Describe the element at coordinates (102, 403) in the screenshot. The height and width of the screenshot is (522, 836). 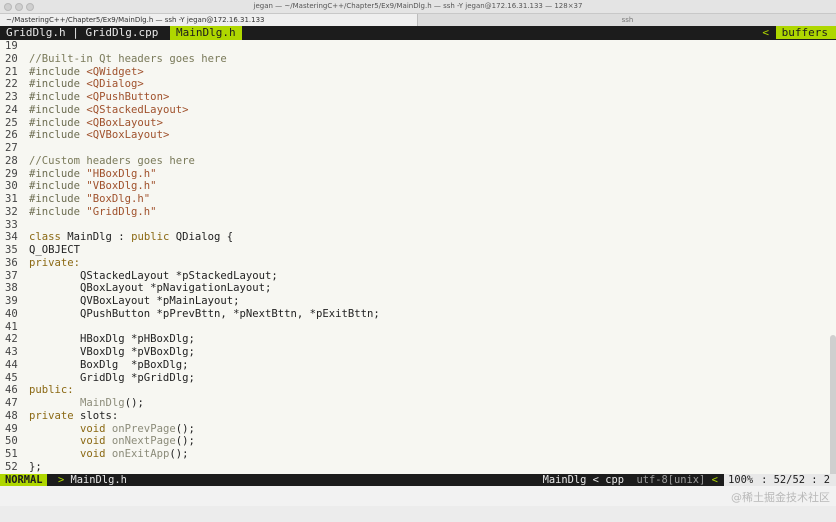
I see `code-token: MainDlg` at that location.